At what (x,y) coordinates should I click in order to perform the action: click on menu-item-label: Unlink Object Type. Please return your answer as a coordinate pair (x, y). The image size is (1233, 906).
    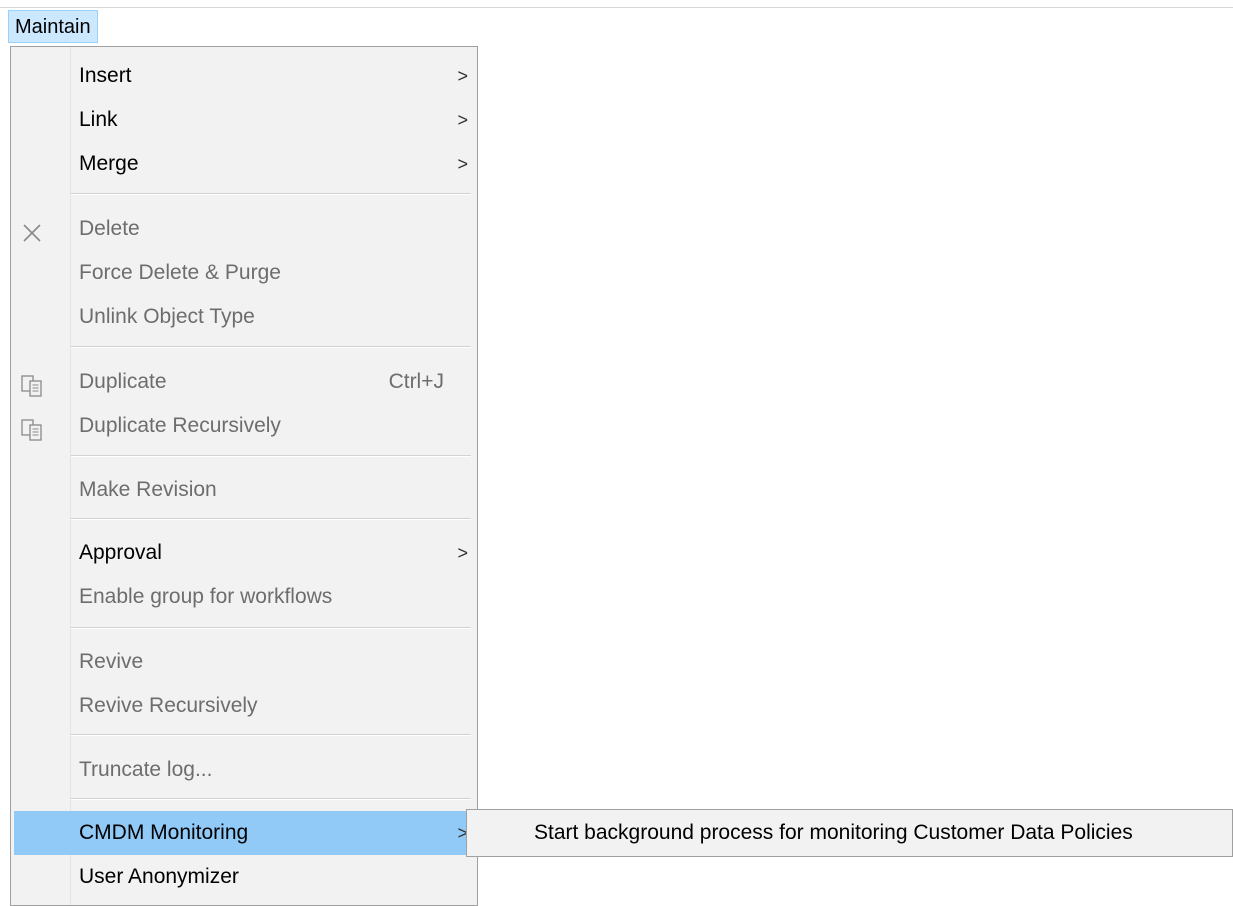
    Looking at the image, I should click on (167, 316).